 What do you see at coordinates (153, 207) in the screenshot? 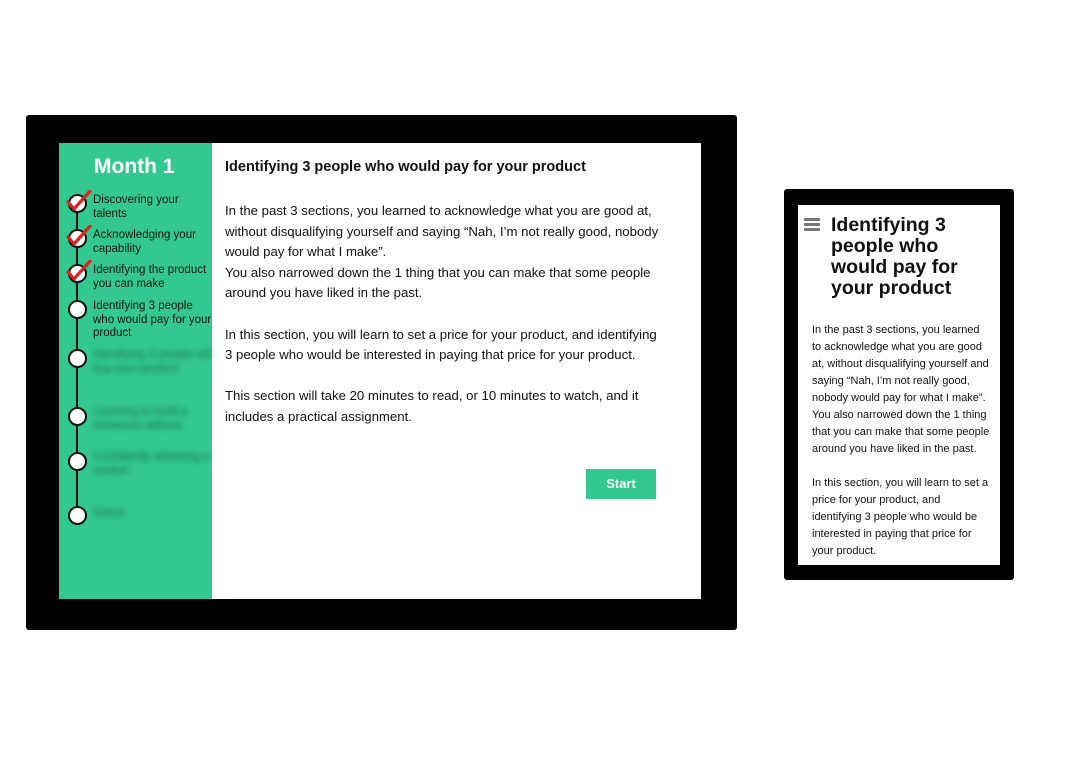
I see `step-label-discovering-talents: Discovering your talents` at bounding box center [153, 207].